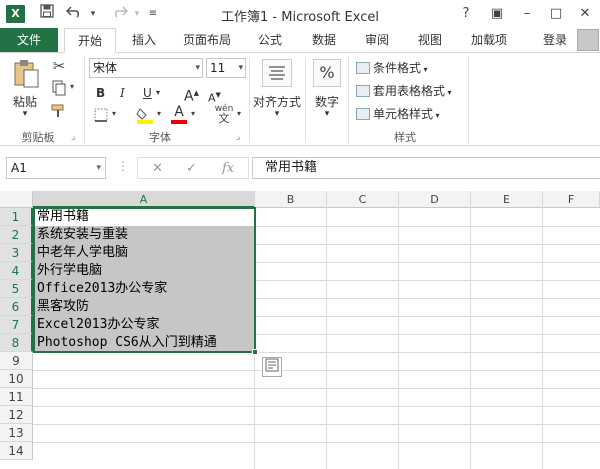 The width and height of the screenshot is (600, 469). What do you see at coordinates (239, 113) in the screenshot?
I see `phonetic-dropdown-icon: ▾` at bounding box center [239, 113].